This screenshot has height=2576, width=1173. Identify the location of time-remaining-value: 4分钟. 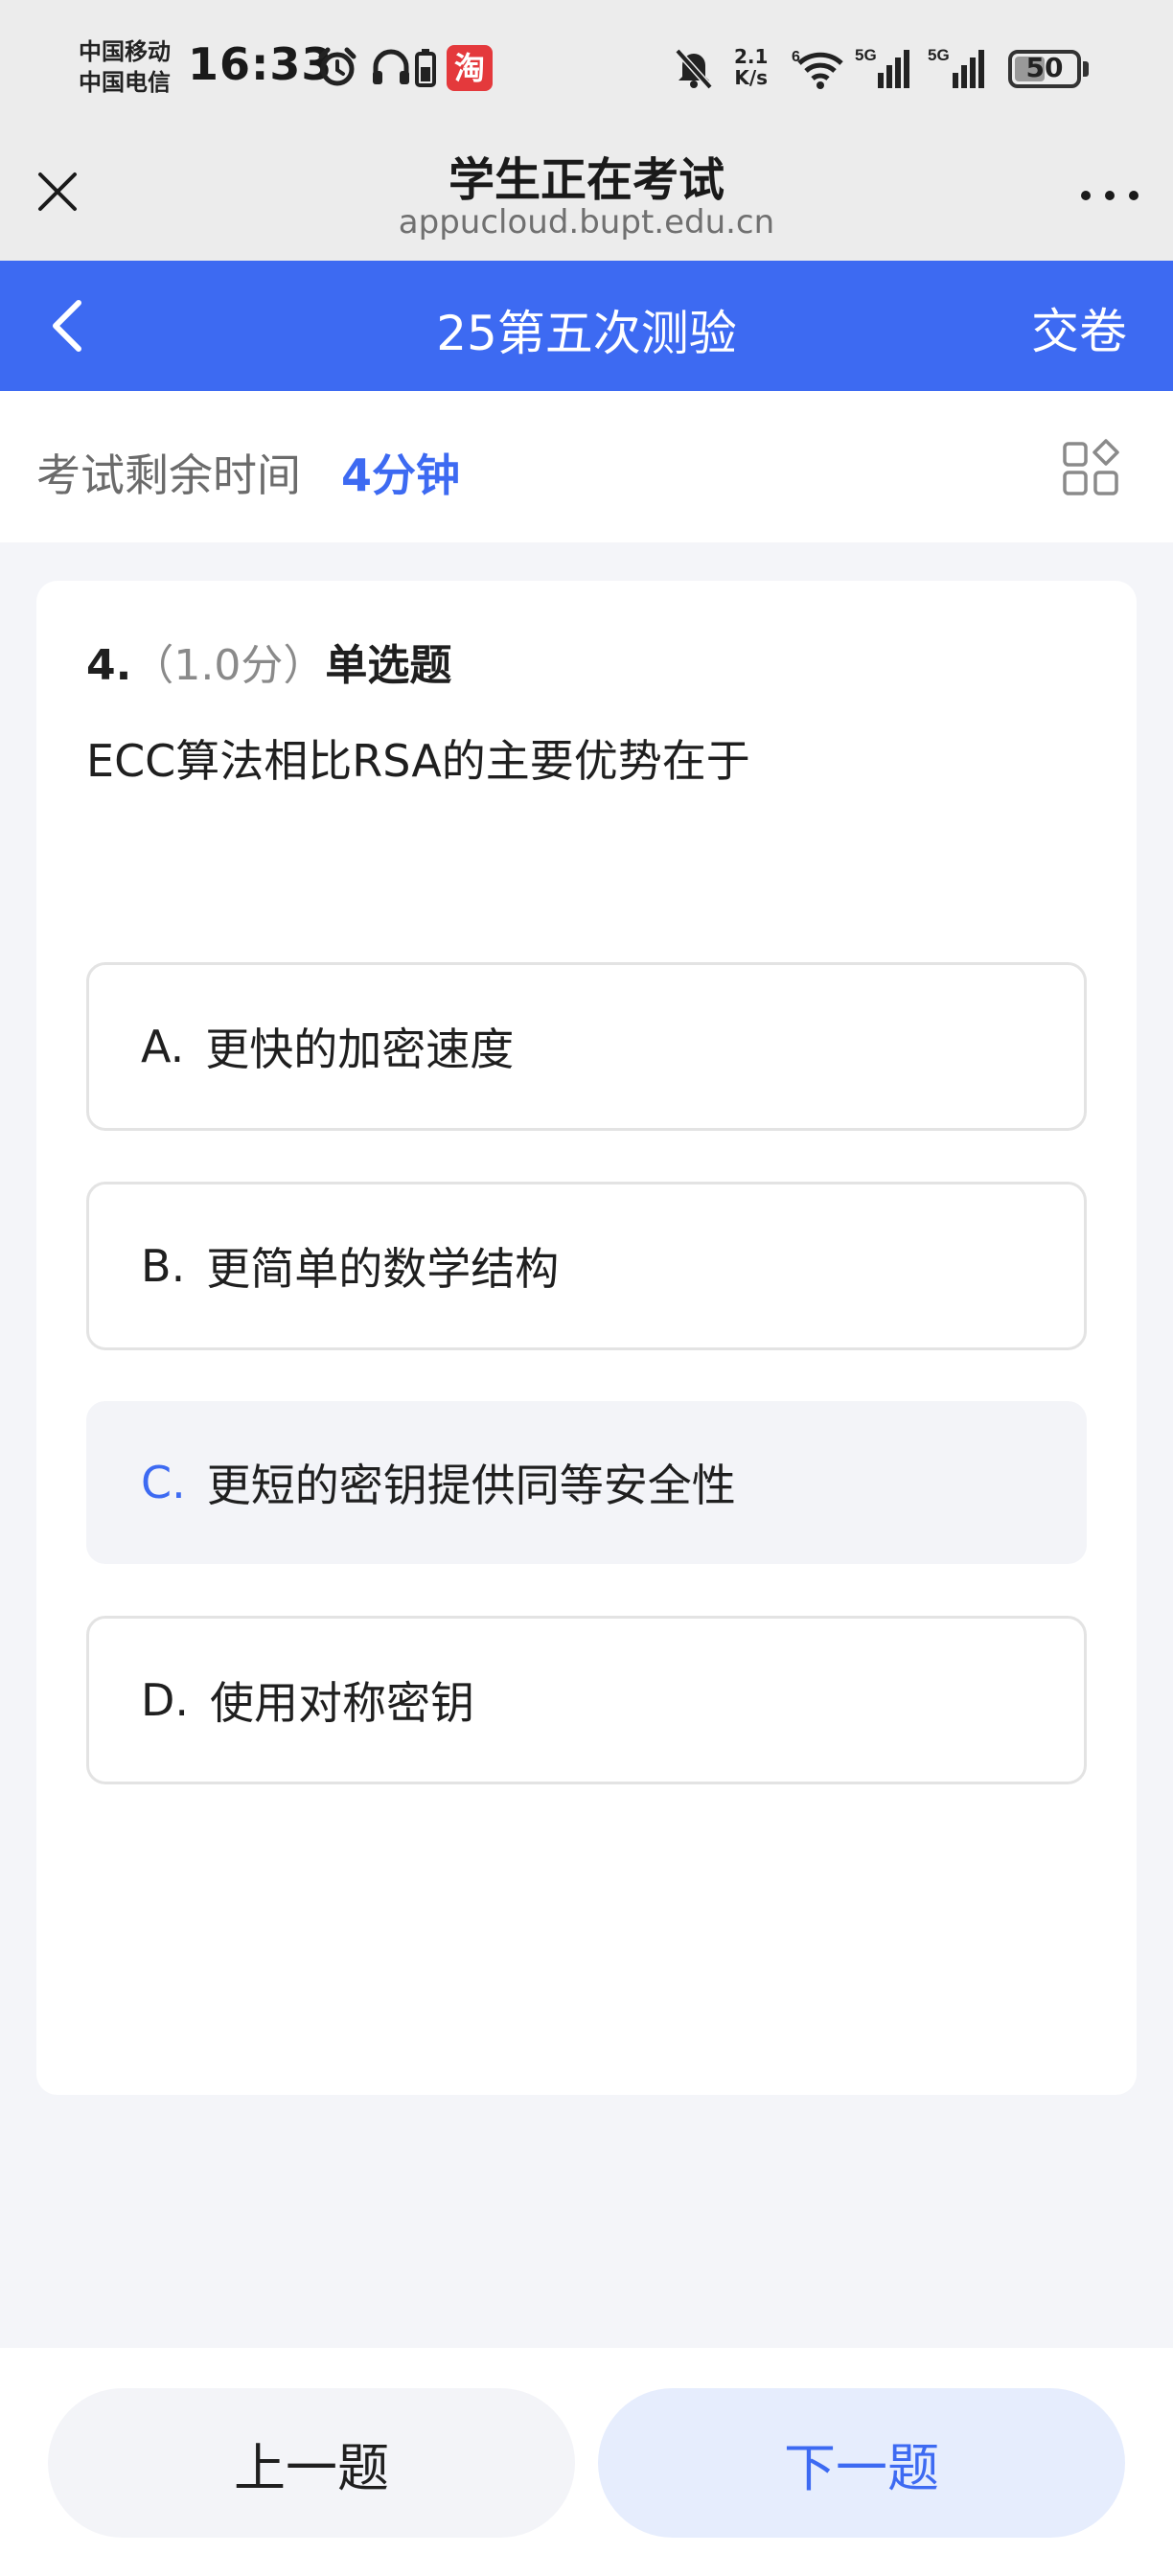
(401, 475).